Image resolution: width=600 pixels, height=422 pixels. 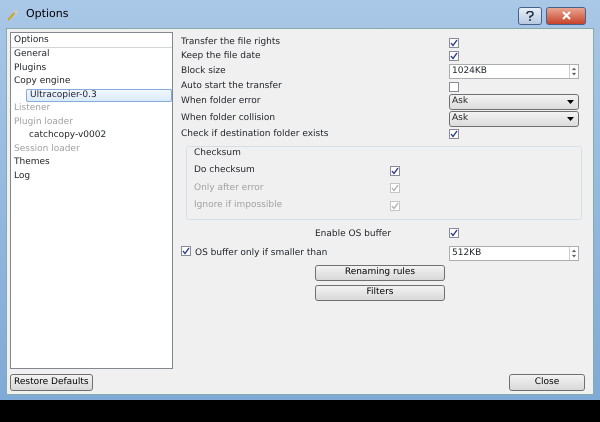 What do you see at coordinates (232, 86) in the screenshot?
I see `setting-label: Auto start the transfer` at bounding box center [232, 86].